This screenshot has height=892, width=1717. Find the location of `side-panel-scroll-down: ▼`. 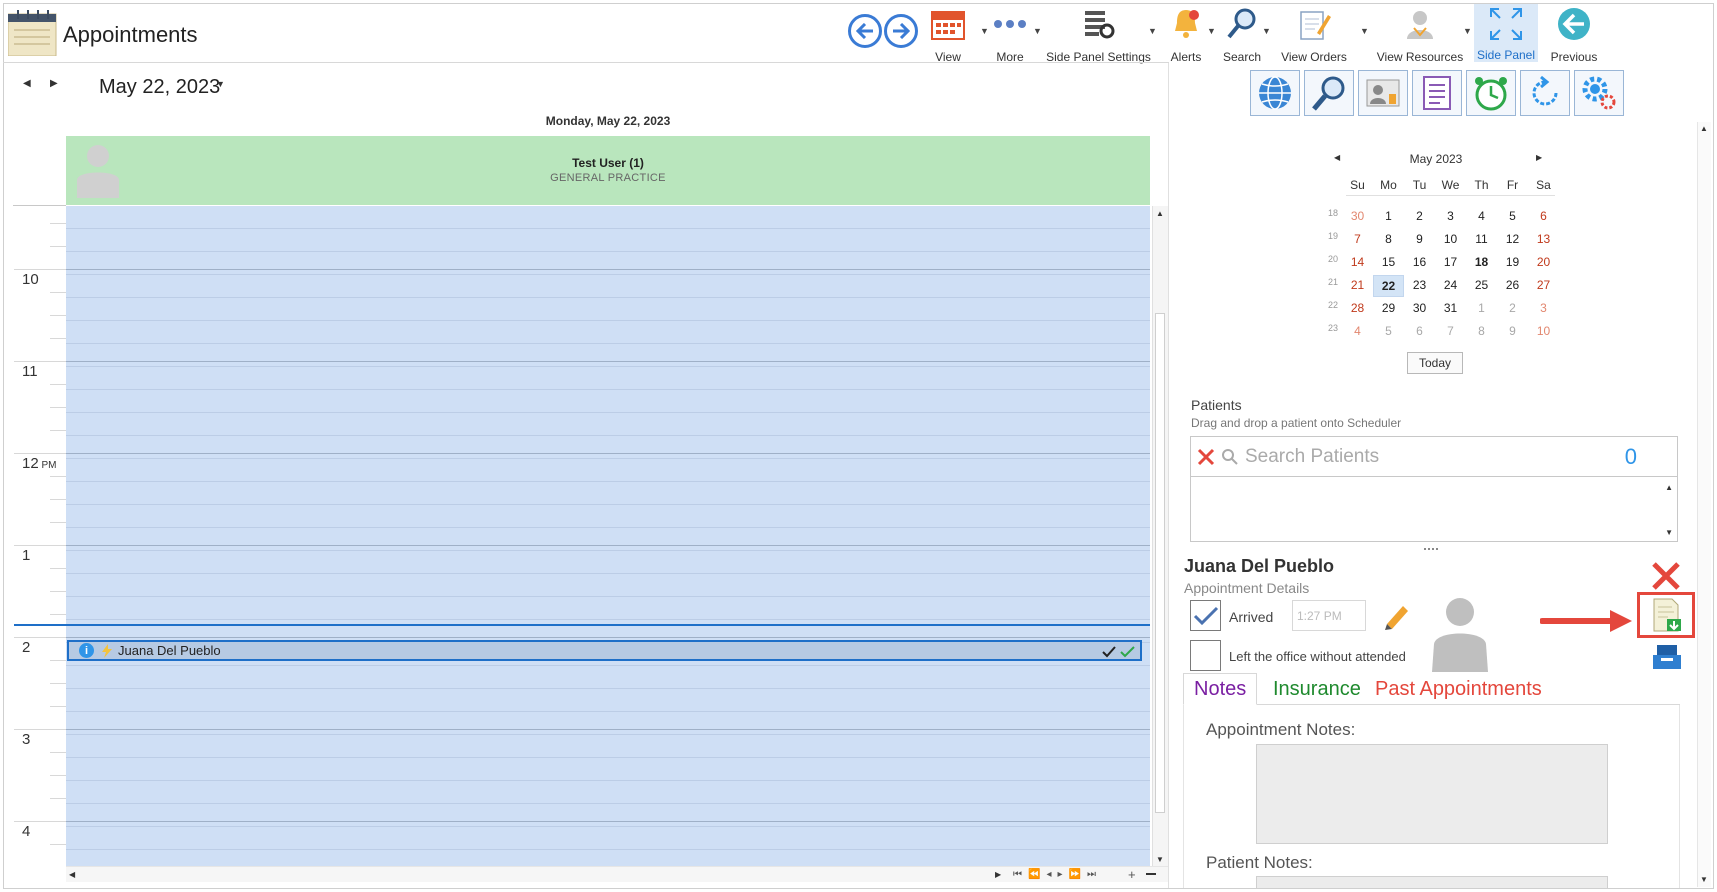

side-panel-scroll-down: ▼ is located at coordinates (1704, 879).